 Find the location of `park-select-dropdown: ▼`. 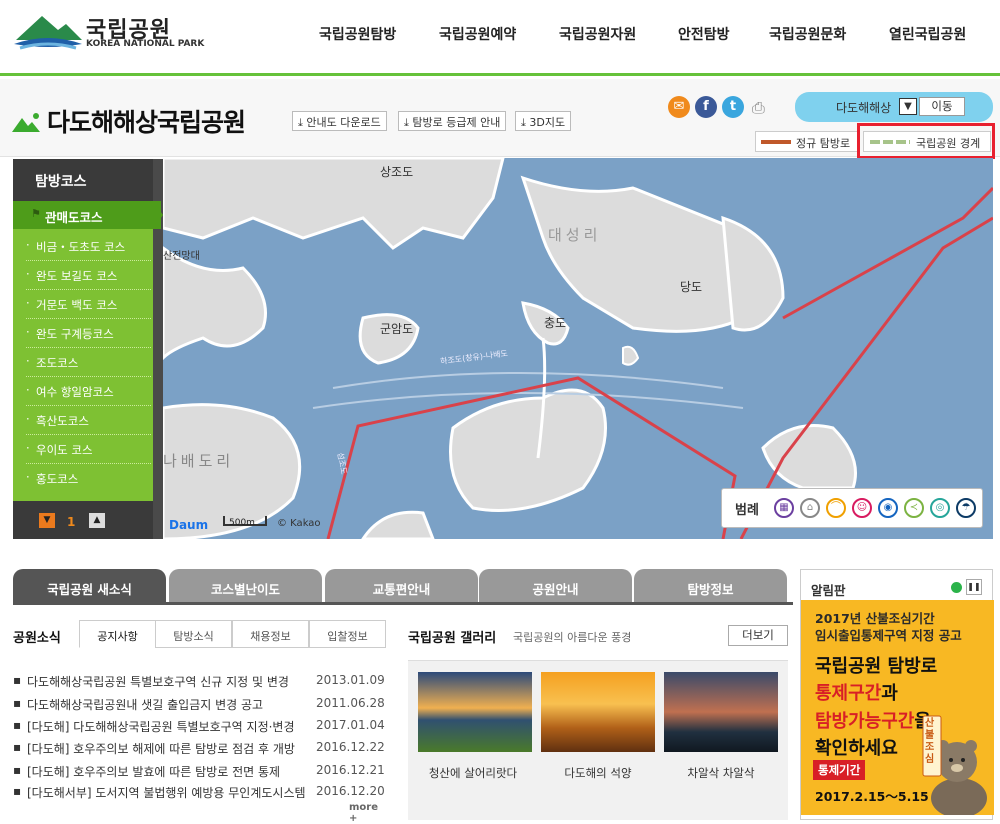

park-select-dropdown: ▼ is located at coordinates (908, 106).